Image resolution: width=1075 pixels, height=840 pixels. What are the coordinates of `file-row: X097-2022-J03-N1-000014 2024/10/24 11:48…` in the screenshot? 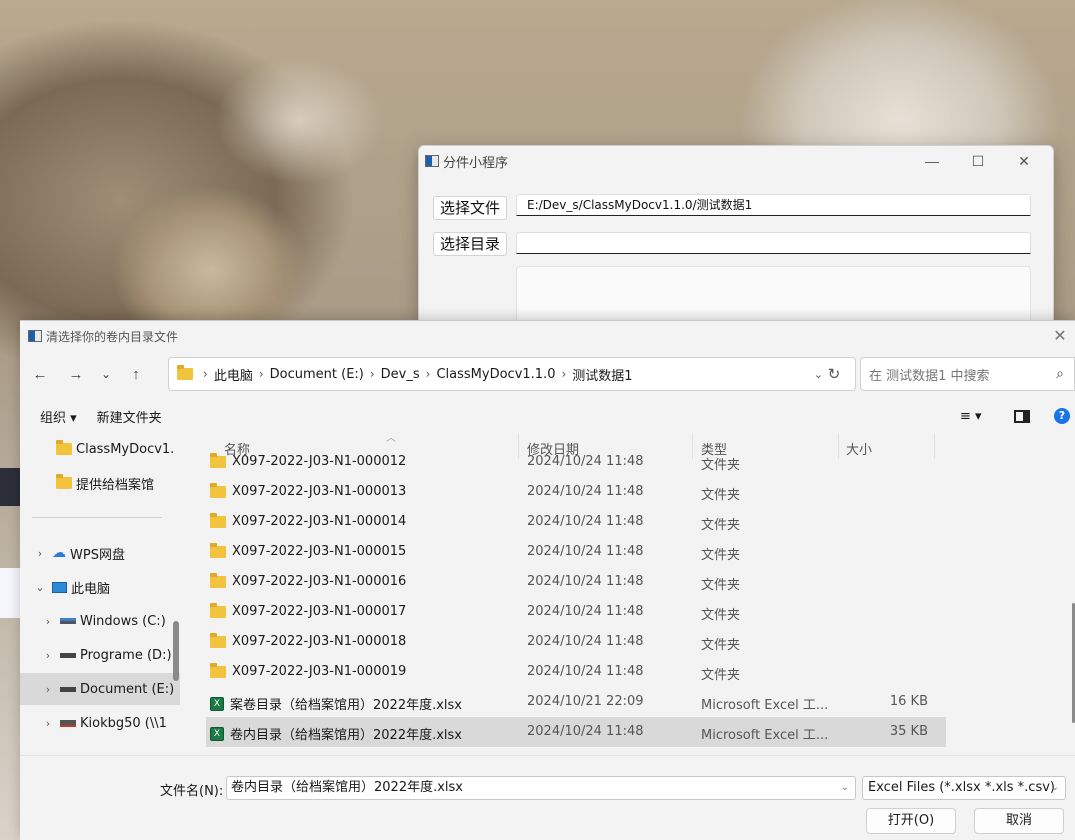 It's located at (576, 522).